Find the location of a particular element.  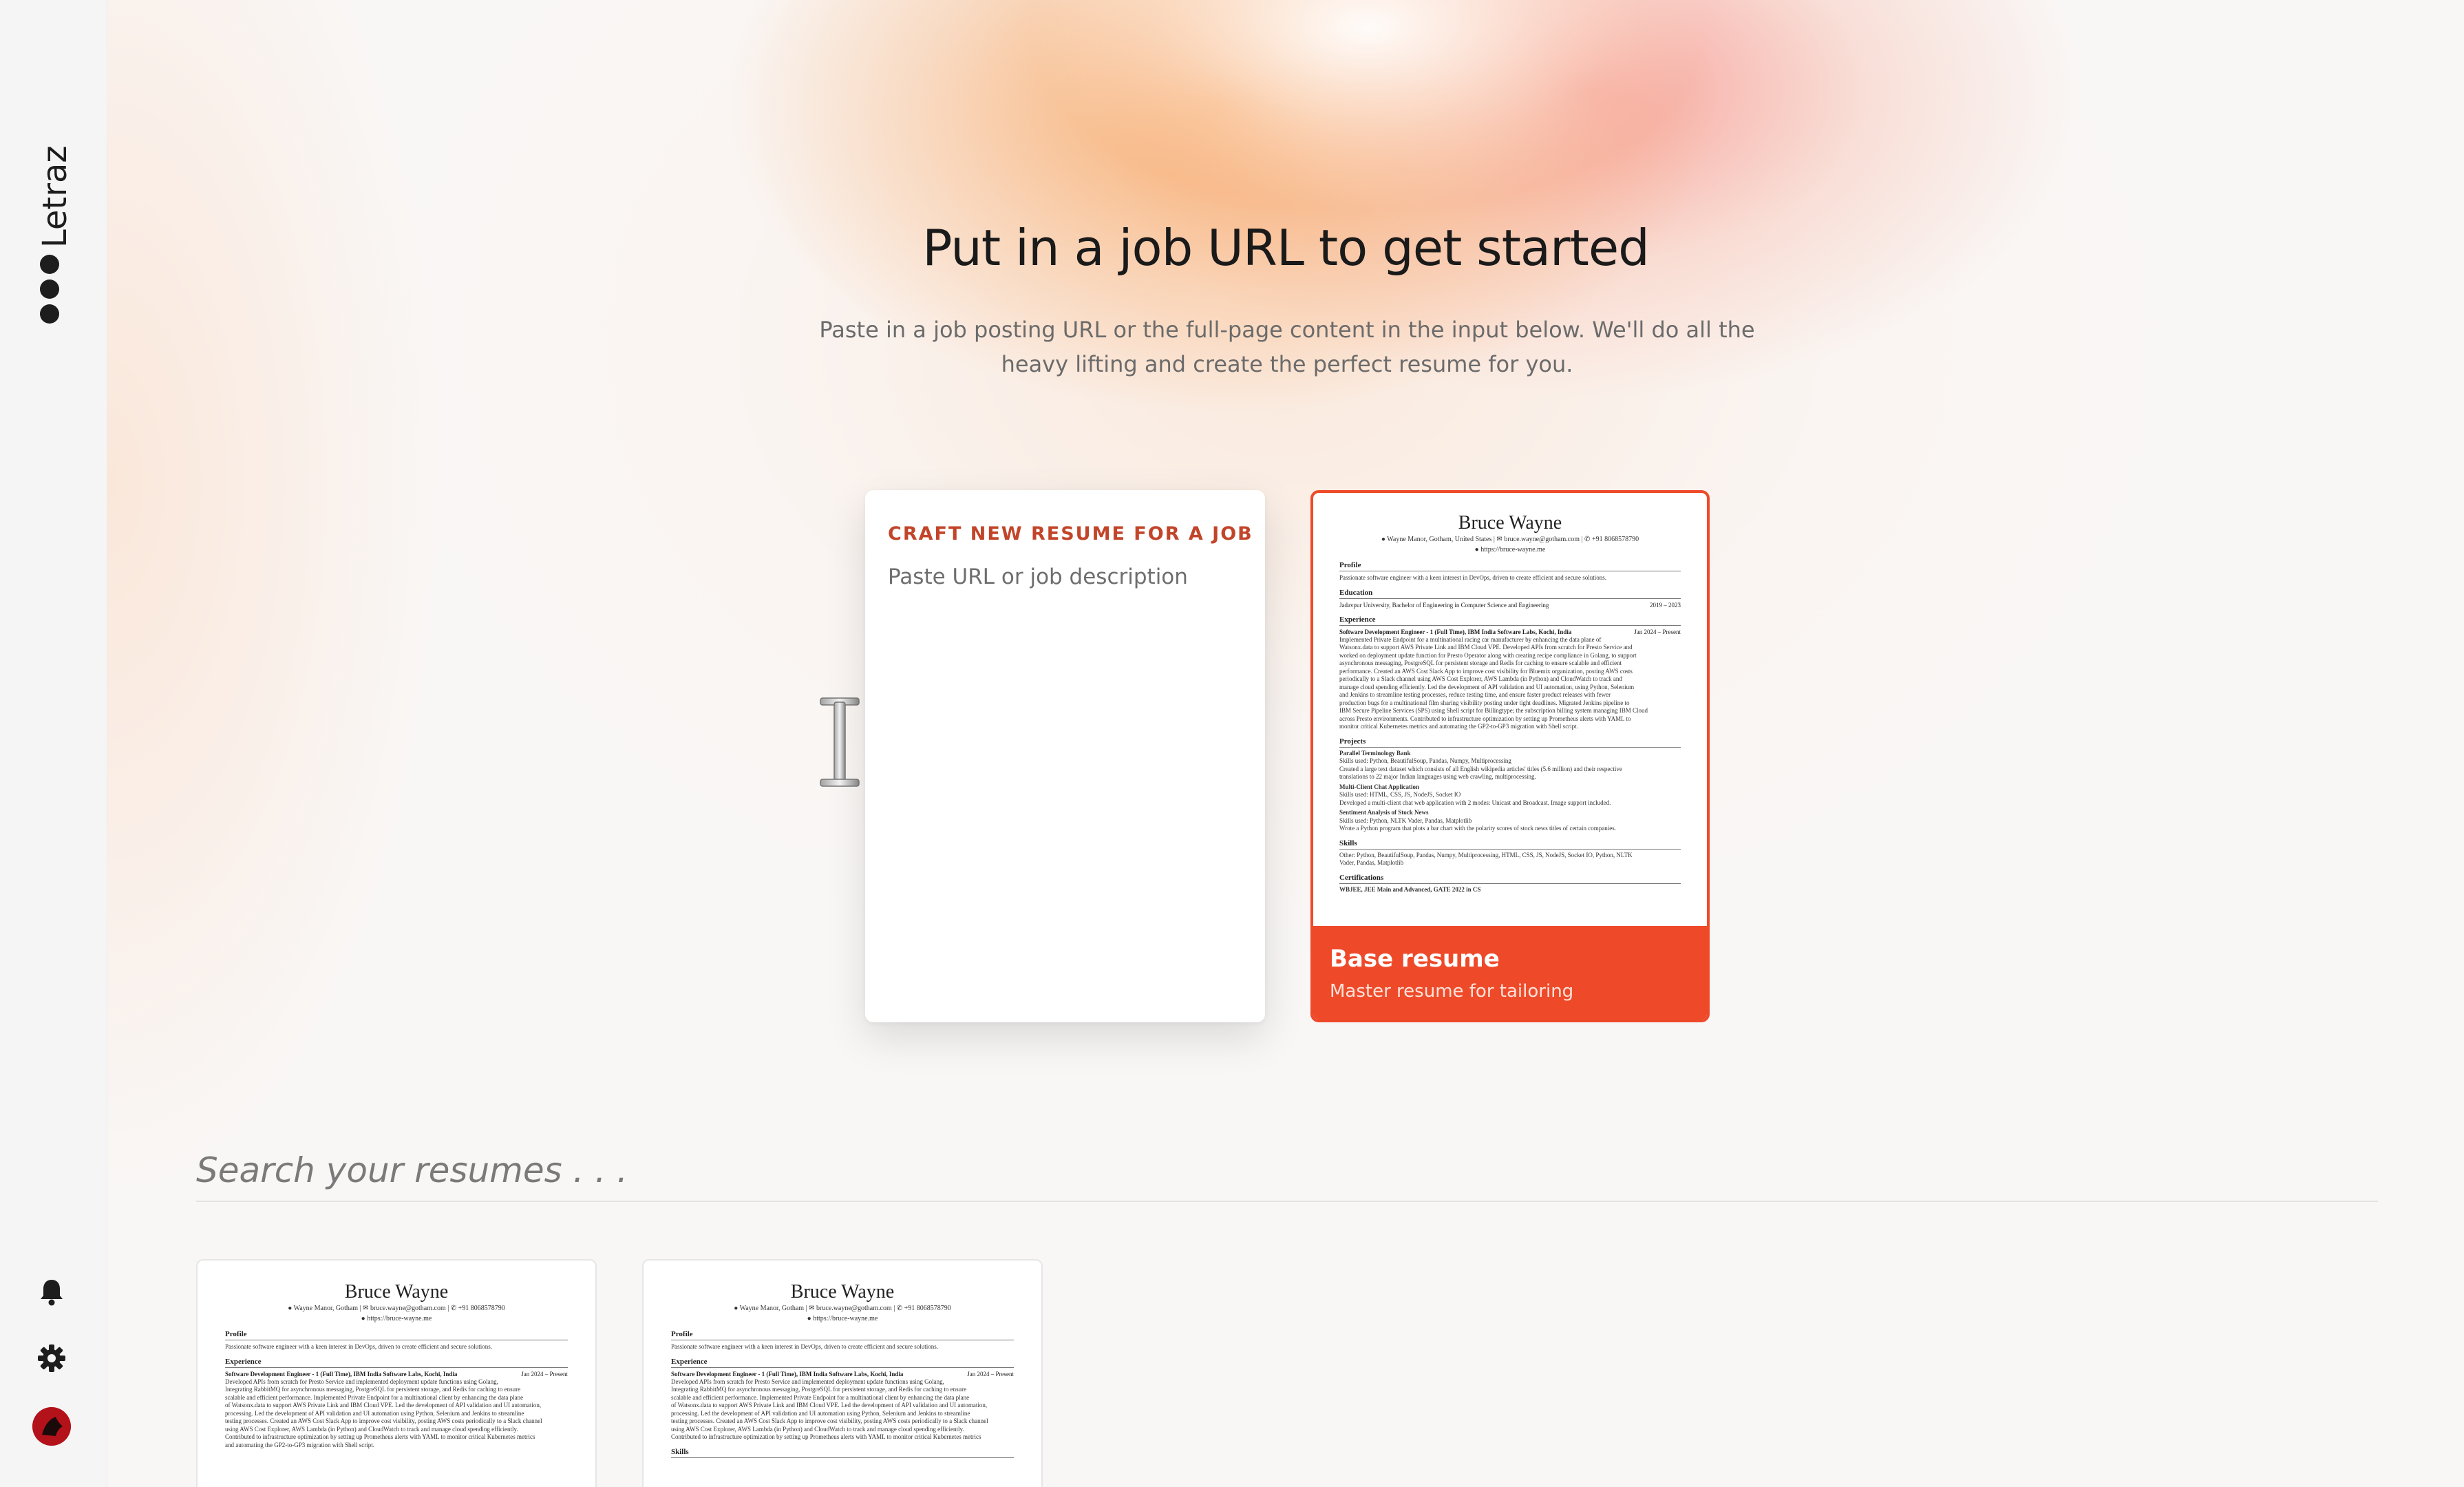

resume-section-heading: Certifications is located at coordinates (1510, 879).